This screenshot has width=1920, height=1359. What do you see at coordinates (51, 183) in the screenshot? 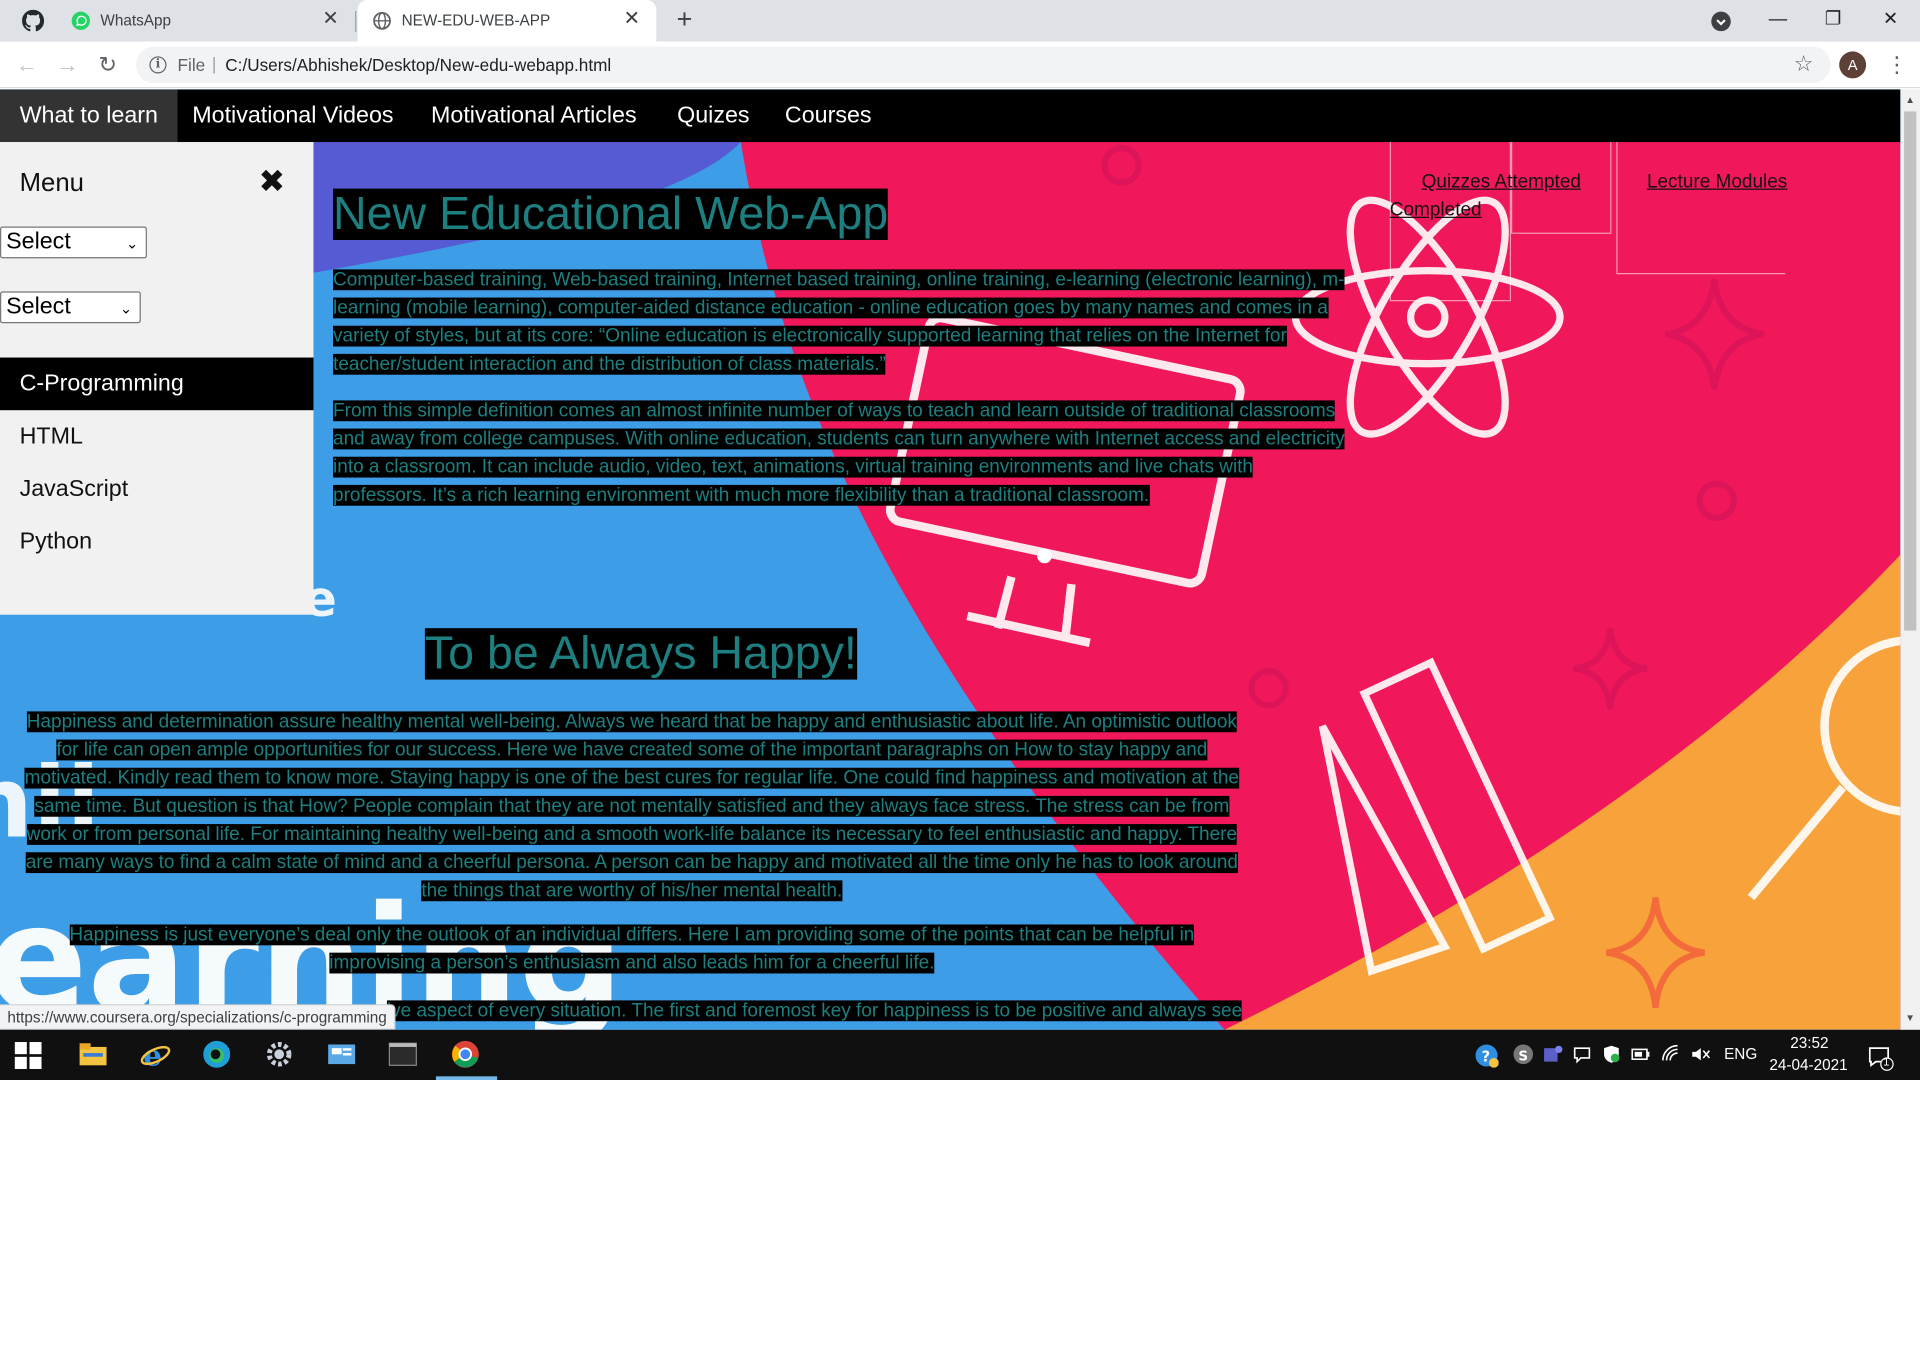
I see `menu-title: Menu` at bounding box center [51, 183].